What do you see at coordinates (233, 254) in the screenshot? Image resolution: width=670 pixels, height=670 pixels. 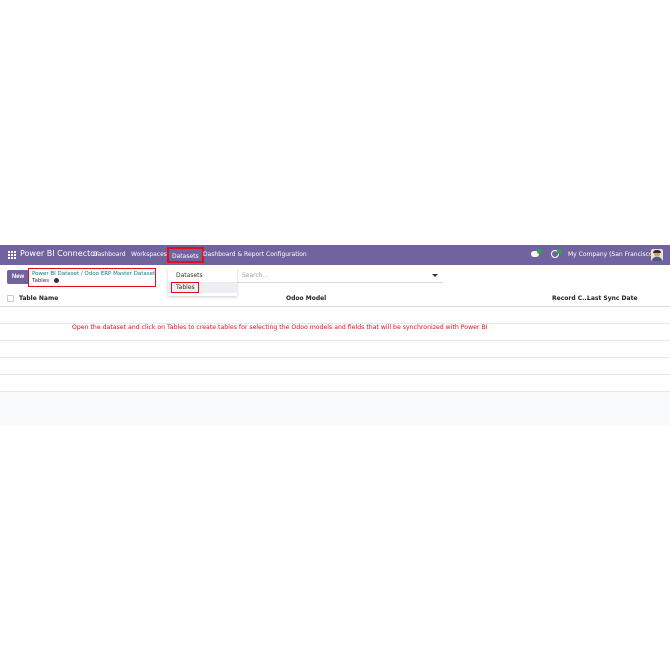 I see `menu-dashboard-report: Dashboard & Report` at bounding box center [233, 254].